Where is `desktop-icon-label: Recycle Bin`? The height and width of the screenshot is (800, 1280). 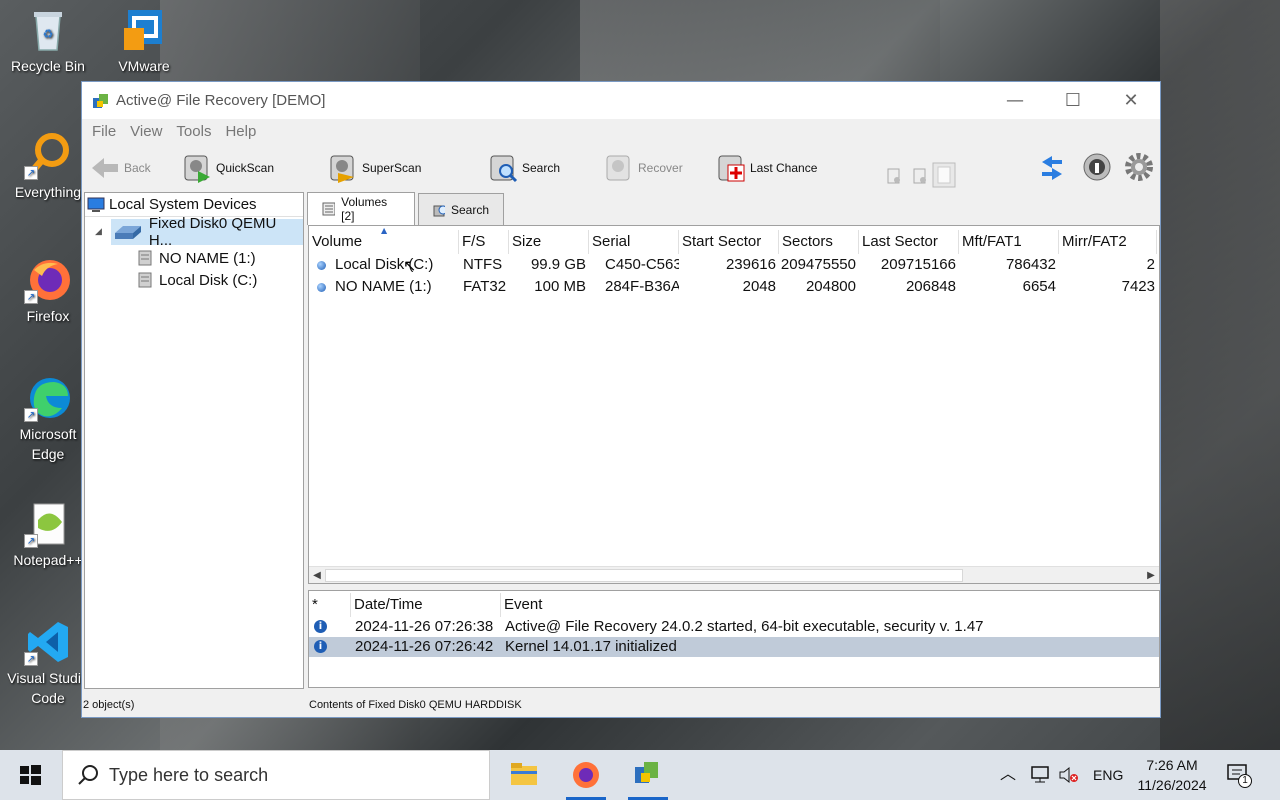 desktop-icon-label: Recycle Bin is located at coordinates (48, 66).